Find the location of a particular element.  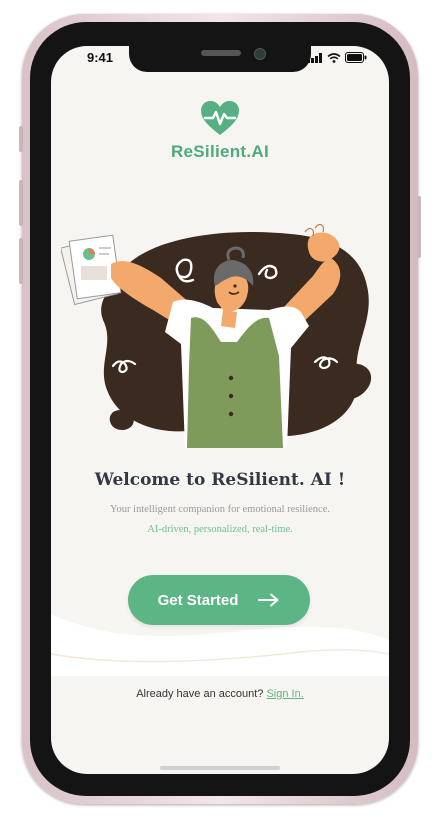

home-indicator is located at coordinates (220, 768).